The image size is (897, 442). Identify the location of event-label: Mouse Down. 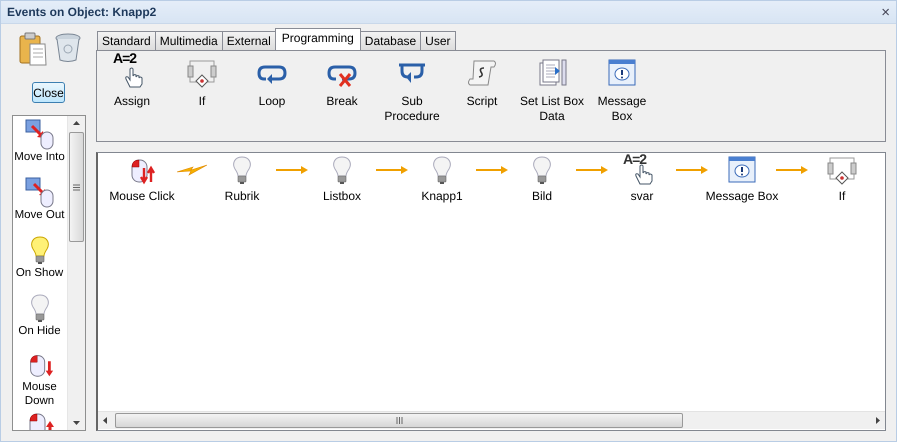
(39, 394).